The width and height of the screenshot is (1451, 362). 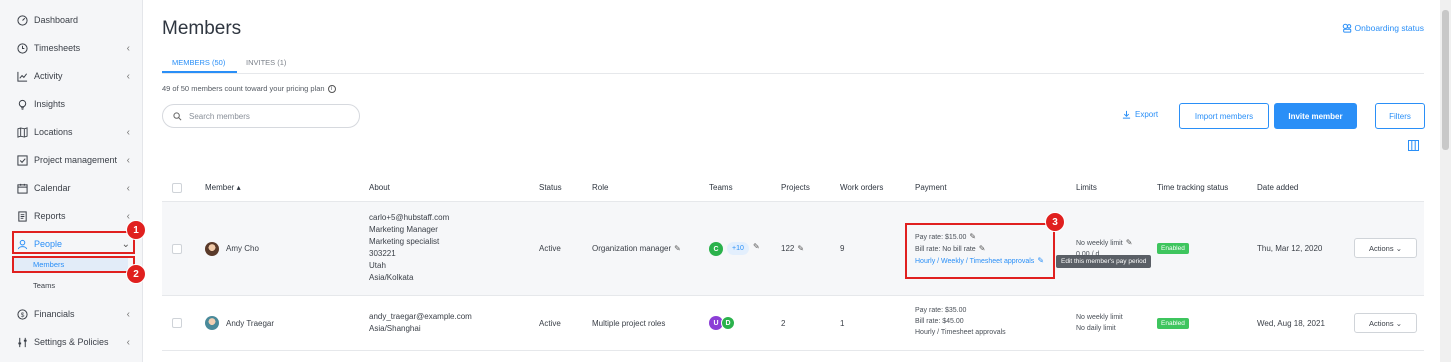 What do you see at coordinates (1400, 116) in the screenshot?
I see `filters-button: Filters` at bounding box center [1400, 116].